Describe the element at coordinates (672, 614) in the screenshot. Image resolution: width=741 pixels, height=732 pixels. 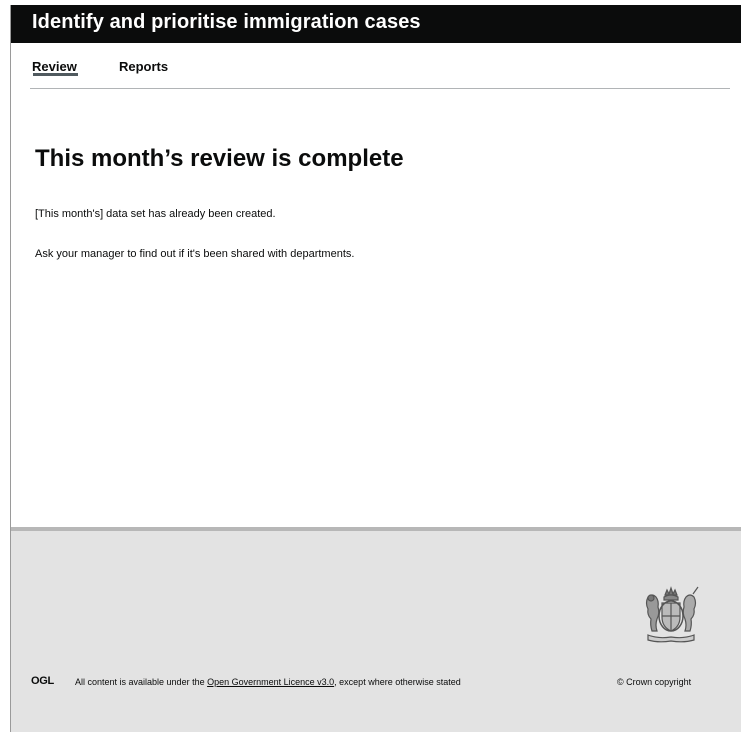
I see `royal-coat-of-arms-icon` at that location.